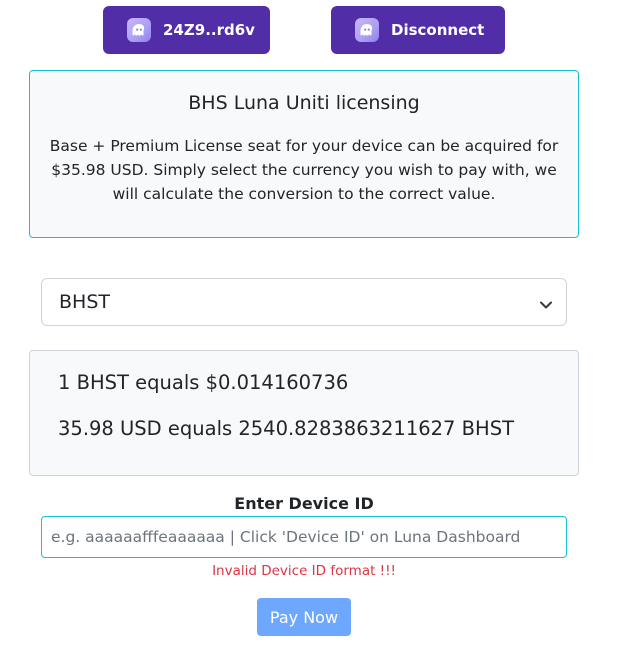 The width and height of the screenshot is (619, 672). I want to click on conversion-total: 35.98 USD equals 2540.8283863211627 BHST, so click(286, 428).